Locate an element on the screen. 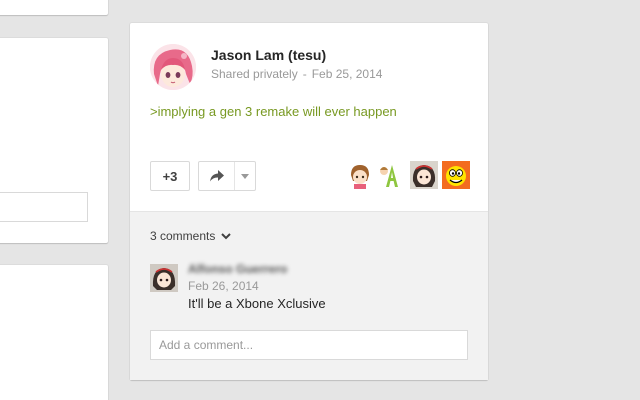  caret-down-icon is located at coordinates (245, 176).